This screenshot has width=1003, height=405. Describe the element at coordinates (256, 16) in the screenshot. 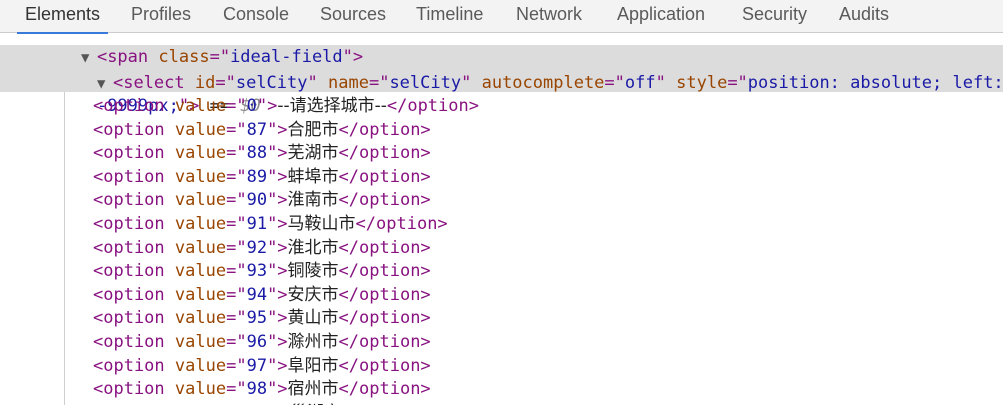

I see `tab-console: Console` at that location.